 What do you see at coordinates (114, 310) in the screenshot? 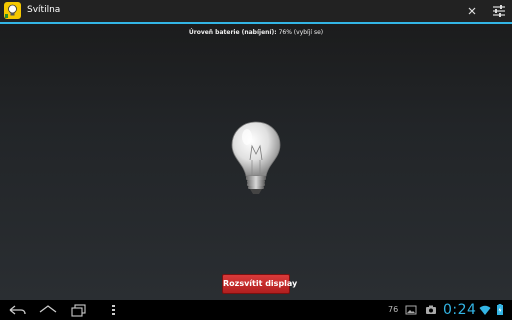
I see `menu-icon` at bounding box center [114, 310].